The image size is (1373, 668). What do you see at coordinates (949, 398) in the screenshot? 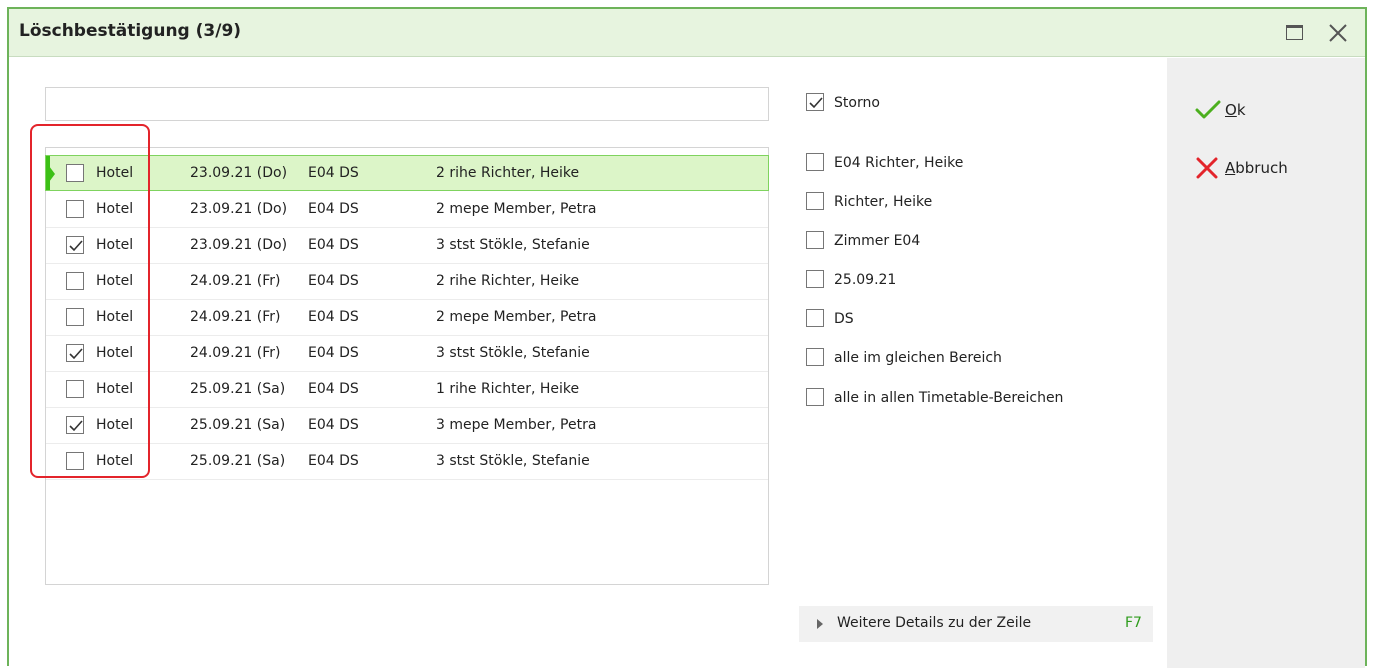
I see `option-label: alle in allen Timetable-Bereichen` at bounding box center [949, 398].